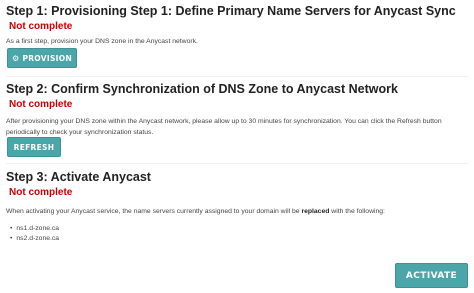 Image resolution: width=474 pixels, height=293 pixels. Describe the element at coordinates (41, 192) in the screenshot. I see `step3-status: Not complete` at that location.